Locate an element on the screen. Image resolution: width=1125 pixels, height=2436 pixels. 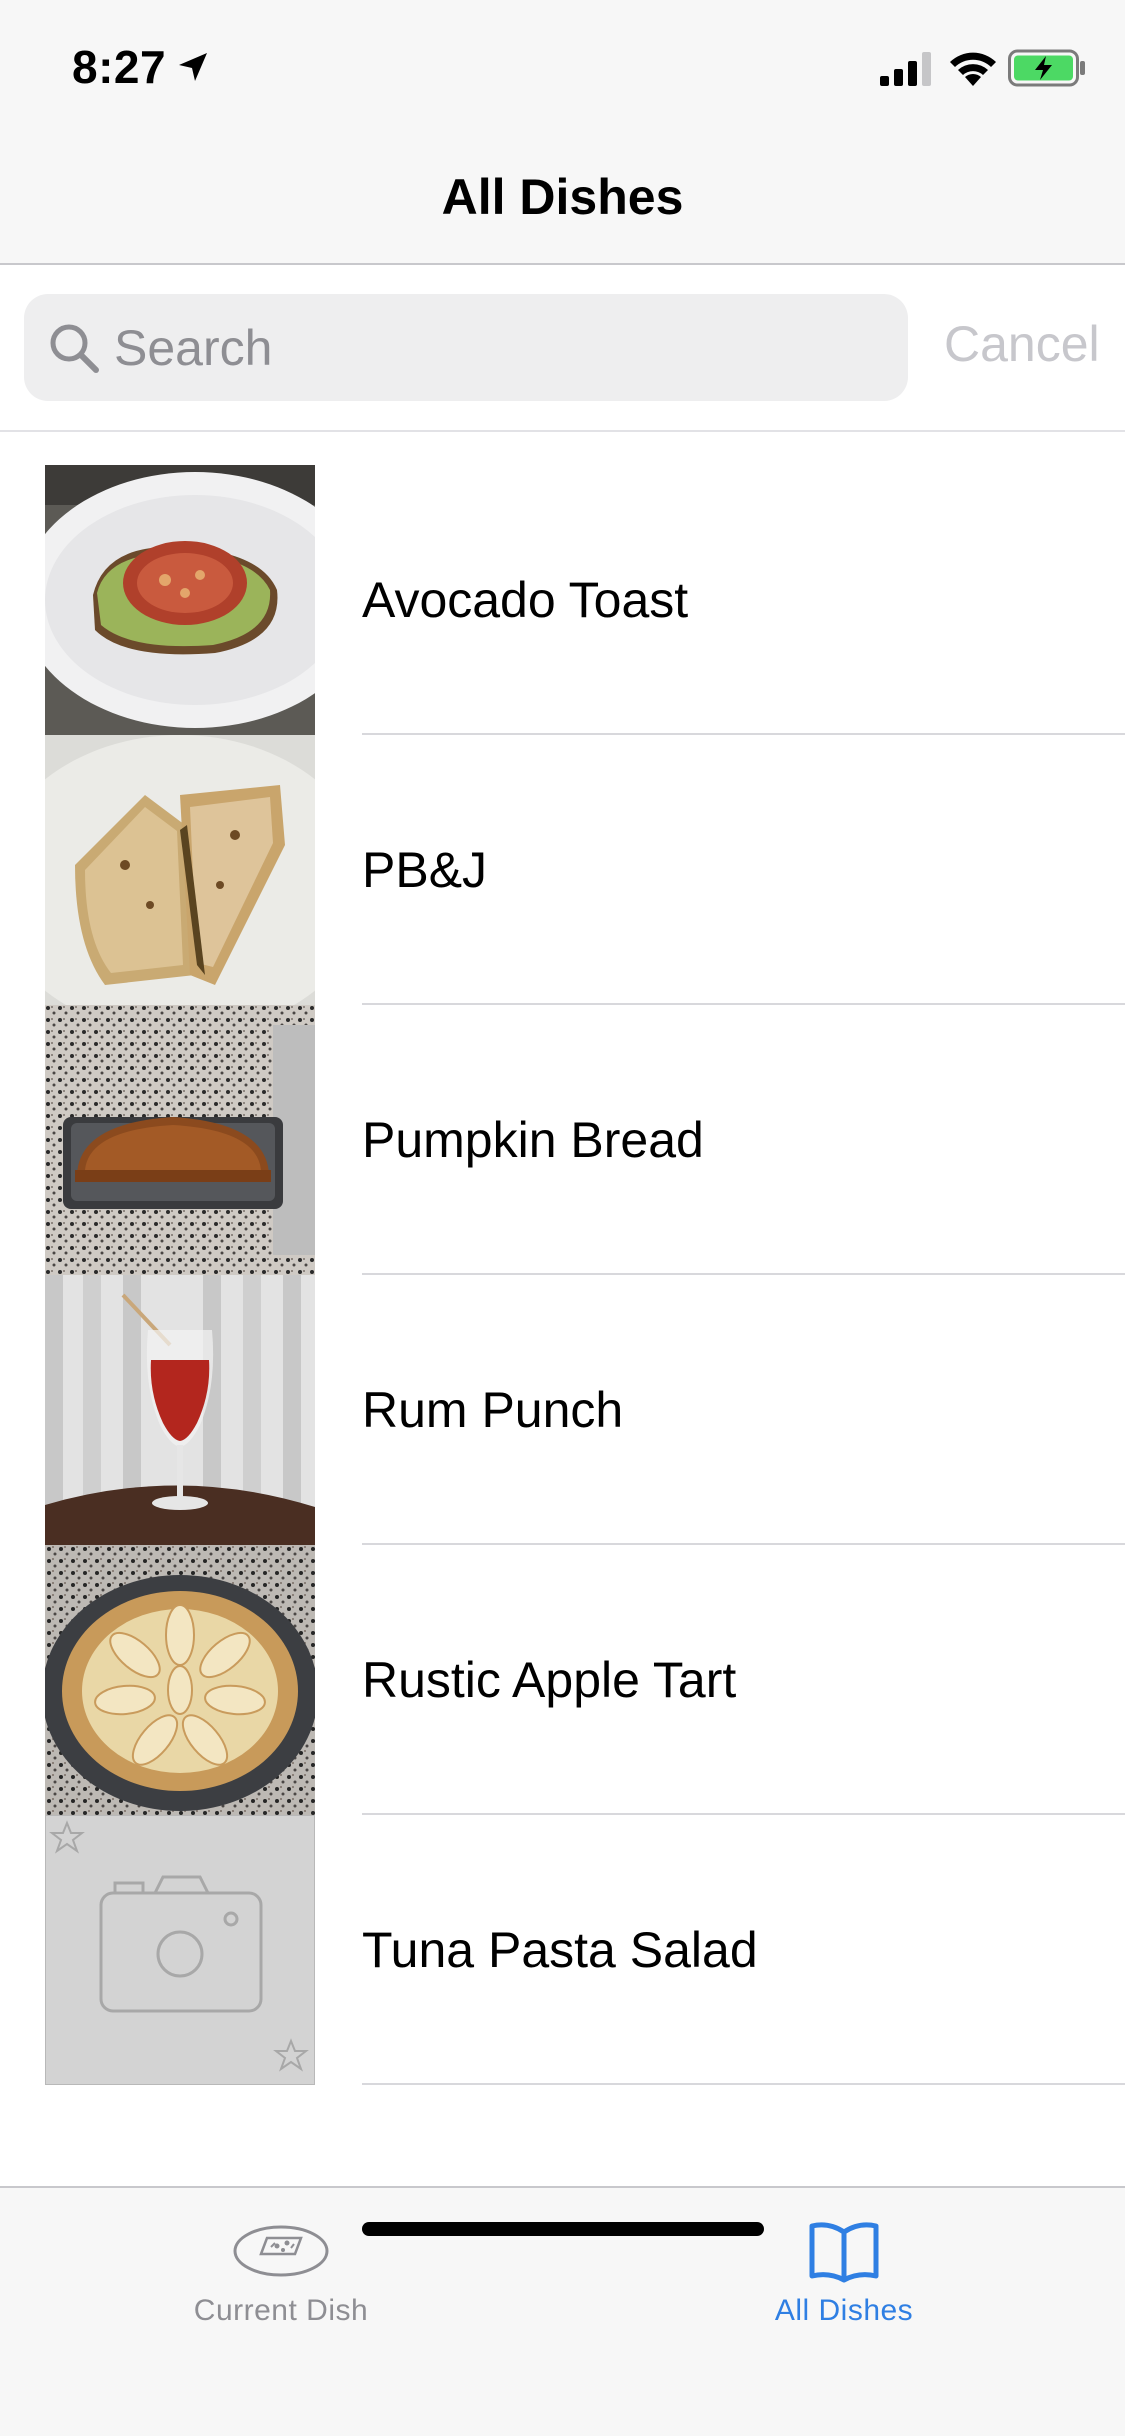
cancel-button: Cancel is located at coordinates (1022, 344).